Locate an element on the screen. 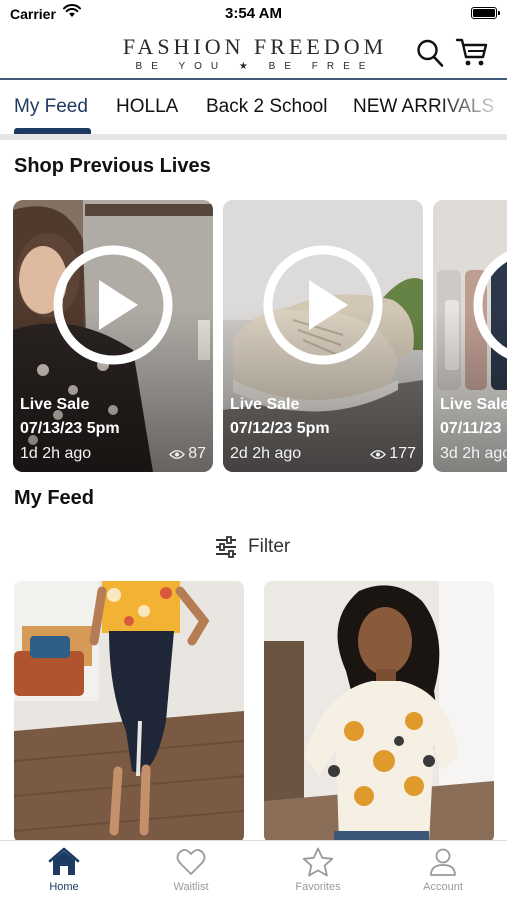  brand-tagline: BE YOU ★ BE FREE is located at coordinates (255, 66).